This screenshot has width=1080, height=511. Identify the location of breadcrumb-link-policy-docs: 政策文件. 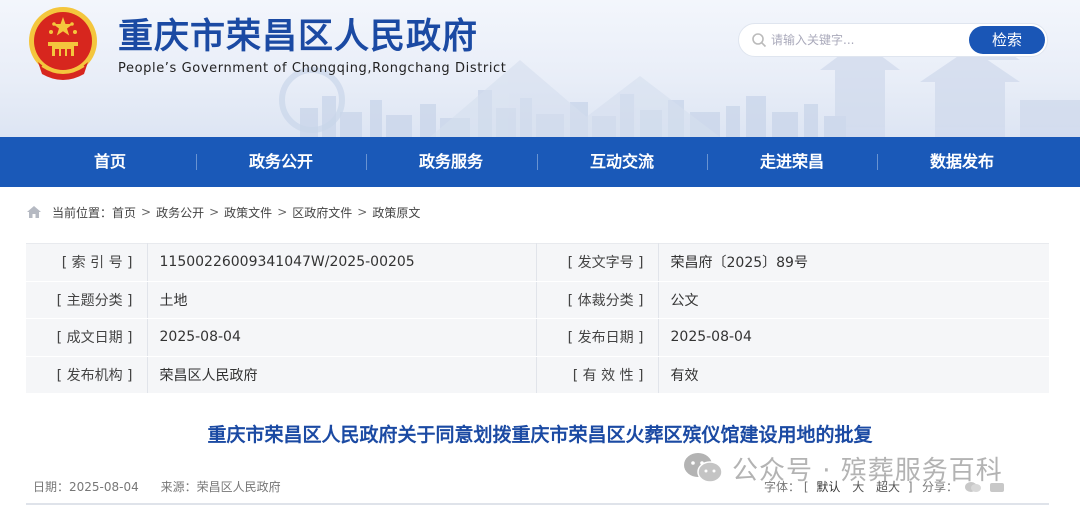
(248, 212).